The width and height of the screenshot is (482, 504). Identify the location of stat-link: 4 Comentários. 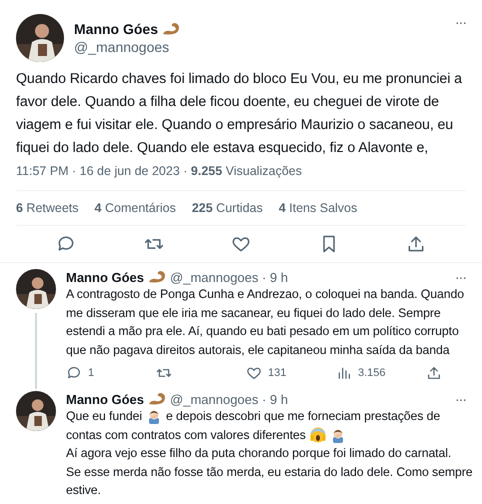
(135, 208).